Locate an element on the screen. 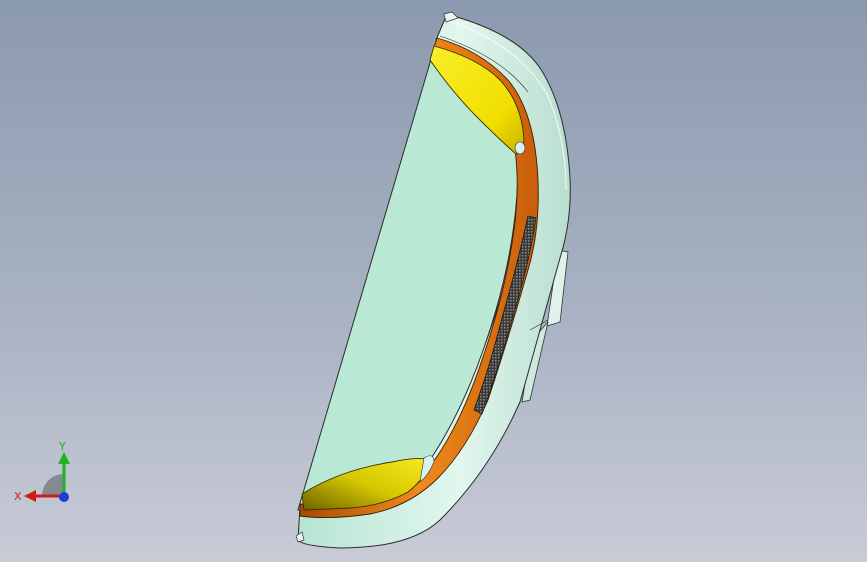 This screenshot has height=562, width=867. x-axis-label: X is located at coordinates (18, 496).